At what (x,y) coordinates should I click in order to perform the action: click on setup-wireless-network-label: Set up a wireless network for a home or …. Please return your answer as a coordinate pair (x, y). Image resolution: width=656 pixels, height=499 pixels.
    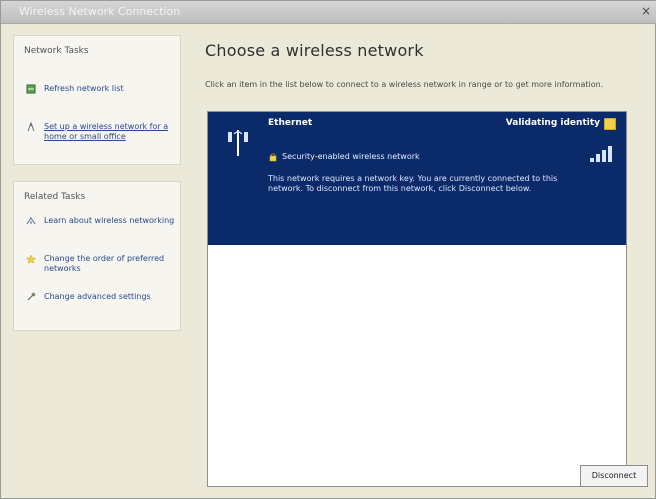
    Looking at the image, I should click on (106, 131).